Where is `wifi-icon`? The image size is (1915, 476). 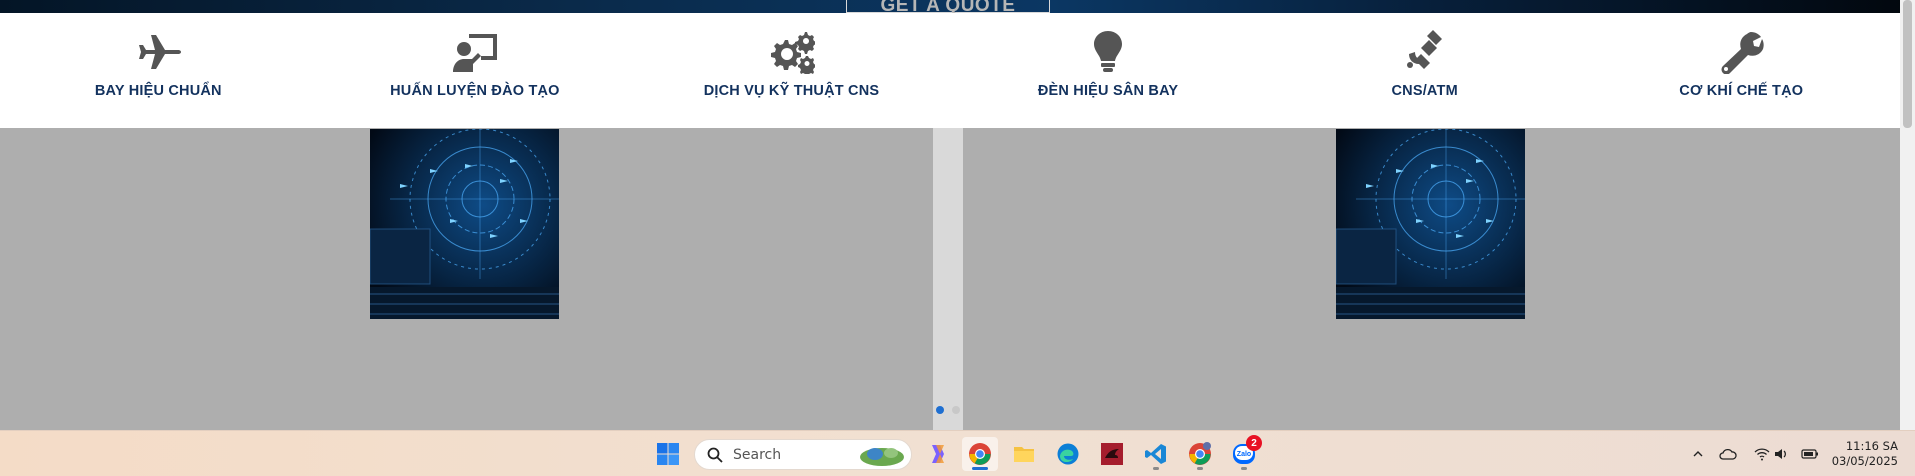
wifi-icon is located at coordinates (1762, 454).